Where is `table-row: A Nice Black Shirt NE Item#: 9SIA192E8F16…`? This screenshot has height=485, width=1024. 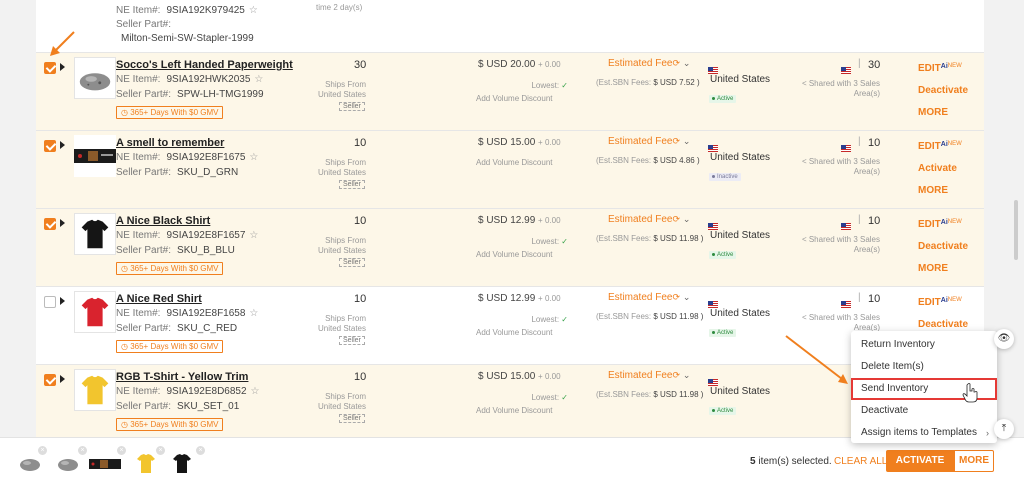 table-row: A Nice Black Shirt NE Item#: 9SIA192E8F16… is located at coordinates (510, 247).